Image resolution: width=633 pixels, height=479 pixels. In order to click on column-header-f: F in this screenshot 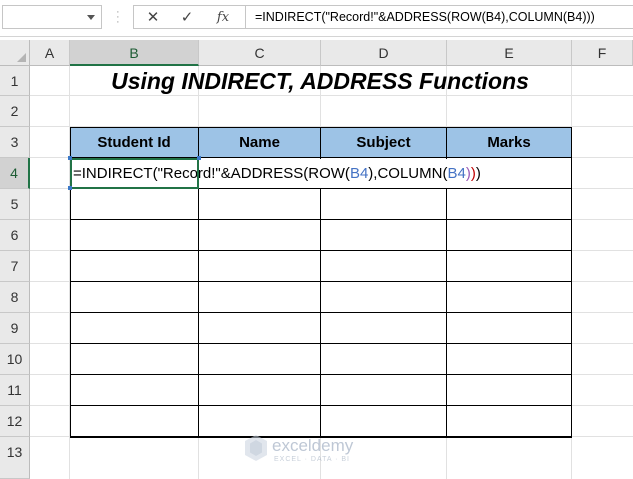, I will do `click(602, 53)`.